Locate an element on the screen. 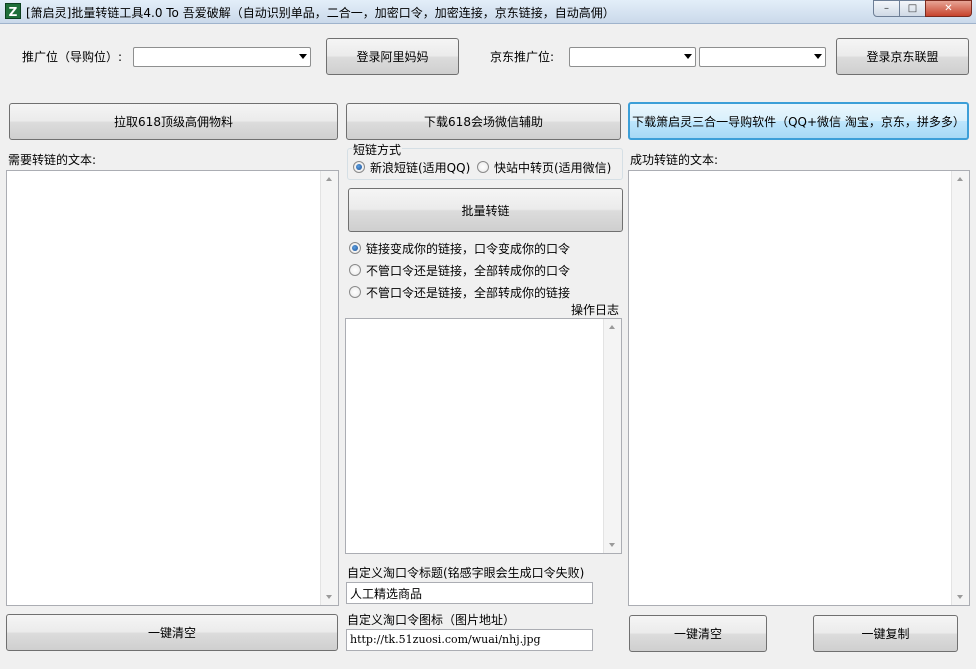 The height and width of the screenshot is (669, 976). fetch-618-materials-button: 拉取618顶级高佣物料 is located at coordinates (173, 121).